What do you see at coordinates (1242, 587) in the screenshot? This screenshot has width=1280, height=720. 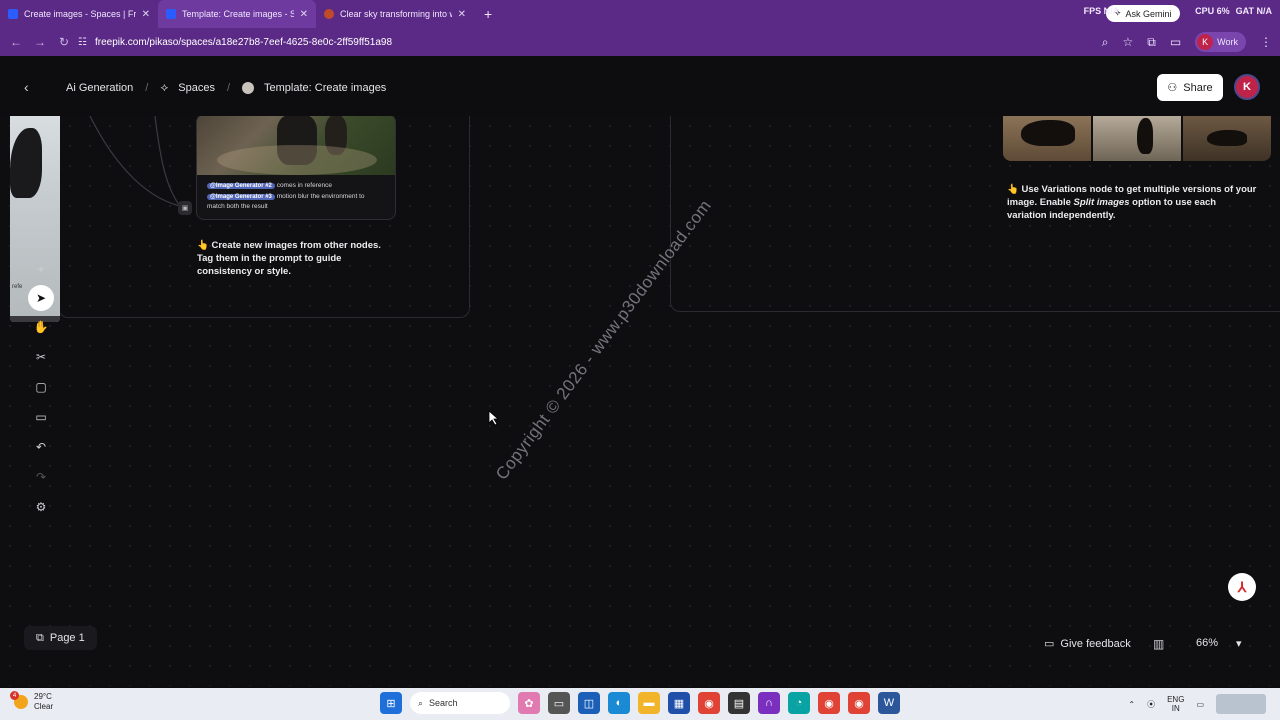 I see `pdf-icon: ⅄` at bounding box center [1242, 587].